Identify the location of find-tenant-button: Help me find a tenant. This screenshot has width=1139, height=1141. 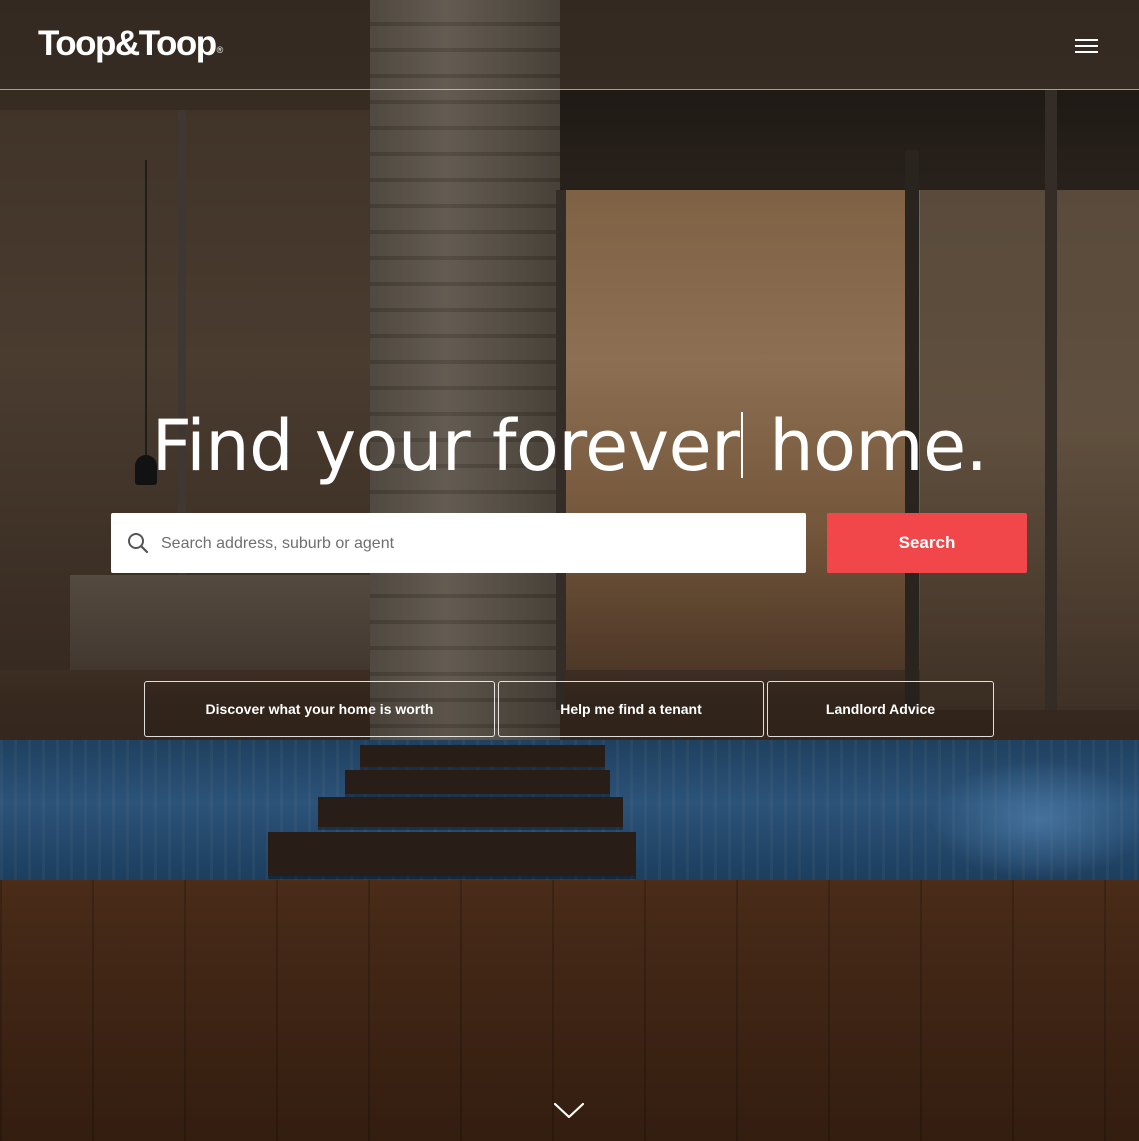
(631, 709).